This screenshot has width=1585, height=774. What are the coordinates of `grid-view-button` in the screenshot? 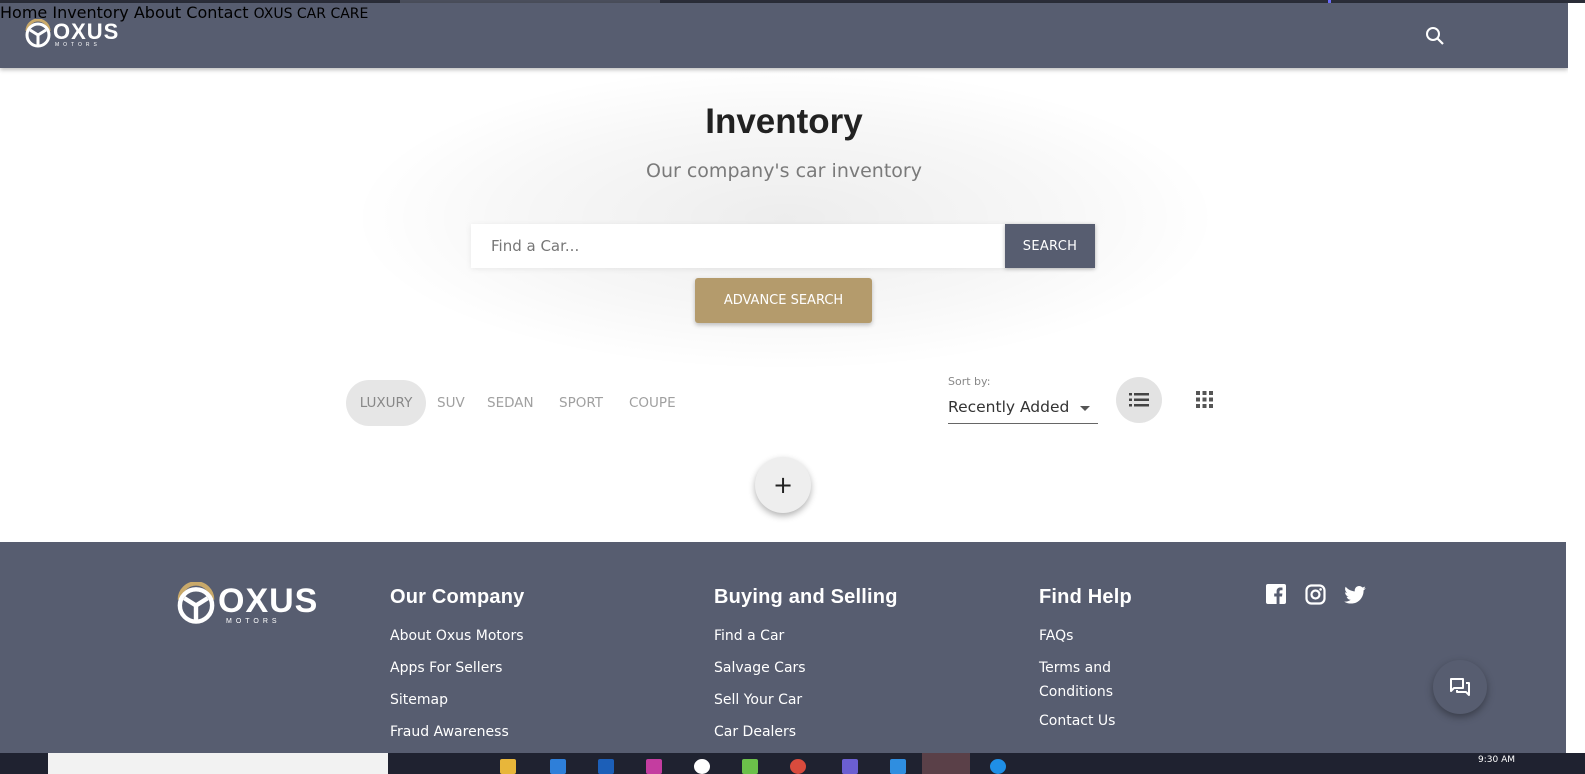 It's located at (1204, 399).